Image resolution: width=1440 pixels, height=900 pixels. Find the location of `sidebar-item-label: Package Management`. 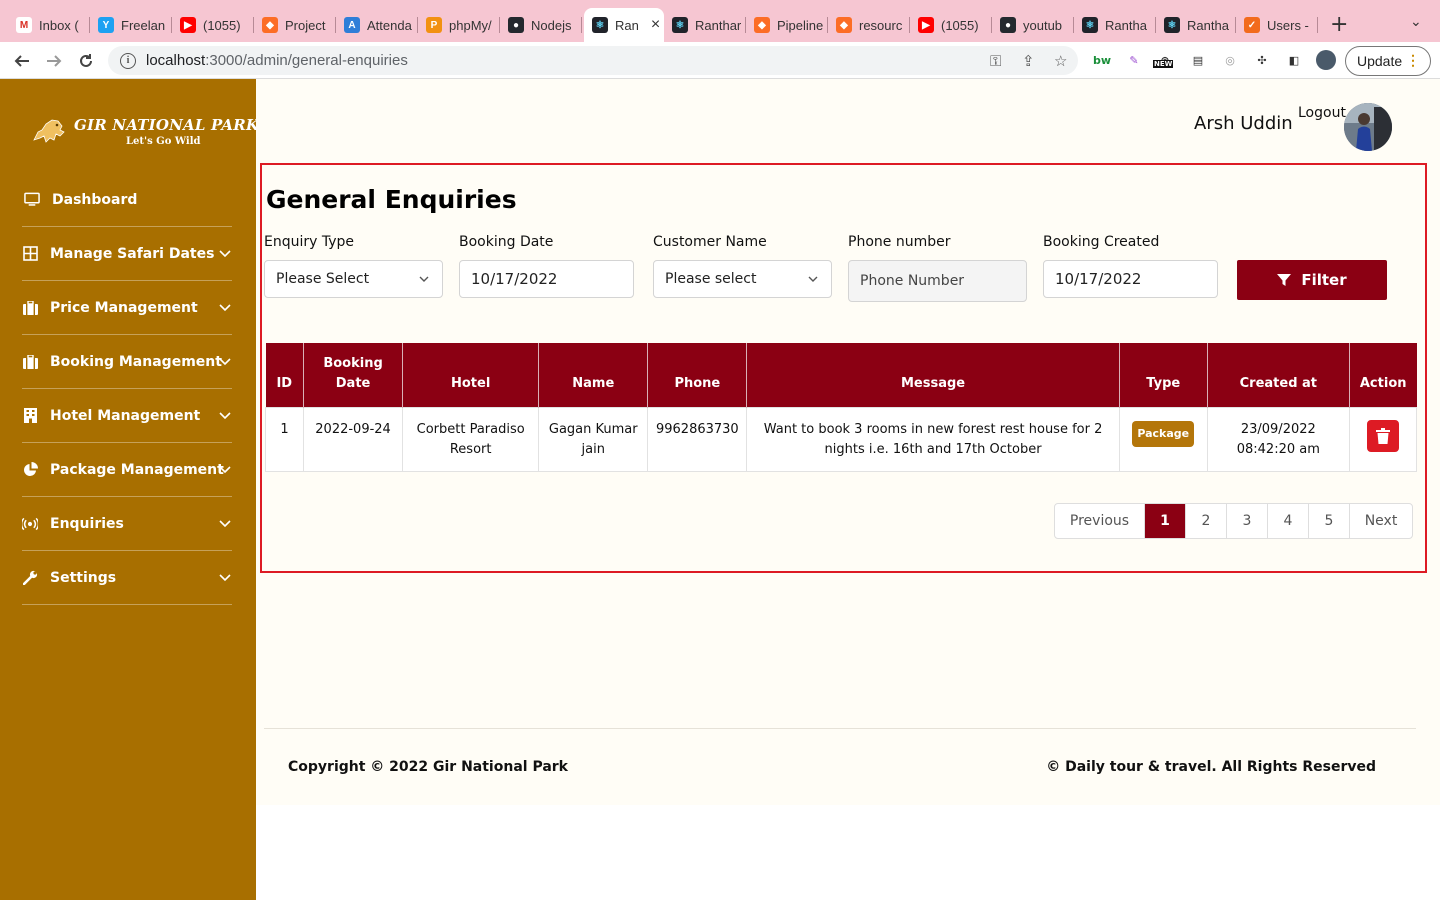

sidebar-item-label: Package Management is located at coordinates (137, 469).